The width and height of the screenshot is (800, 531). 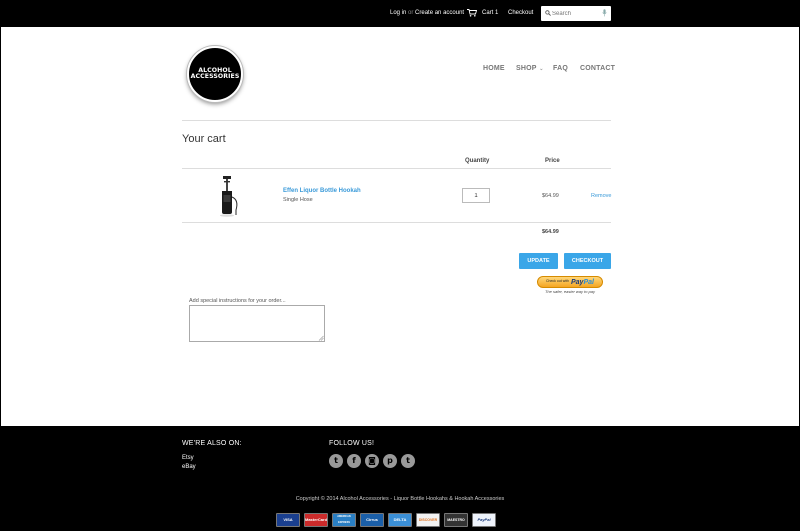 I want to click on header-price: Price, so click(x=552, y=161).